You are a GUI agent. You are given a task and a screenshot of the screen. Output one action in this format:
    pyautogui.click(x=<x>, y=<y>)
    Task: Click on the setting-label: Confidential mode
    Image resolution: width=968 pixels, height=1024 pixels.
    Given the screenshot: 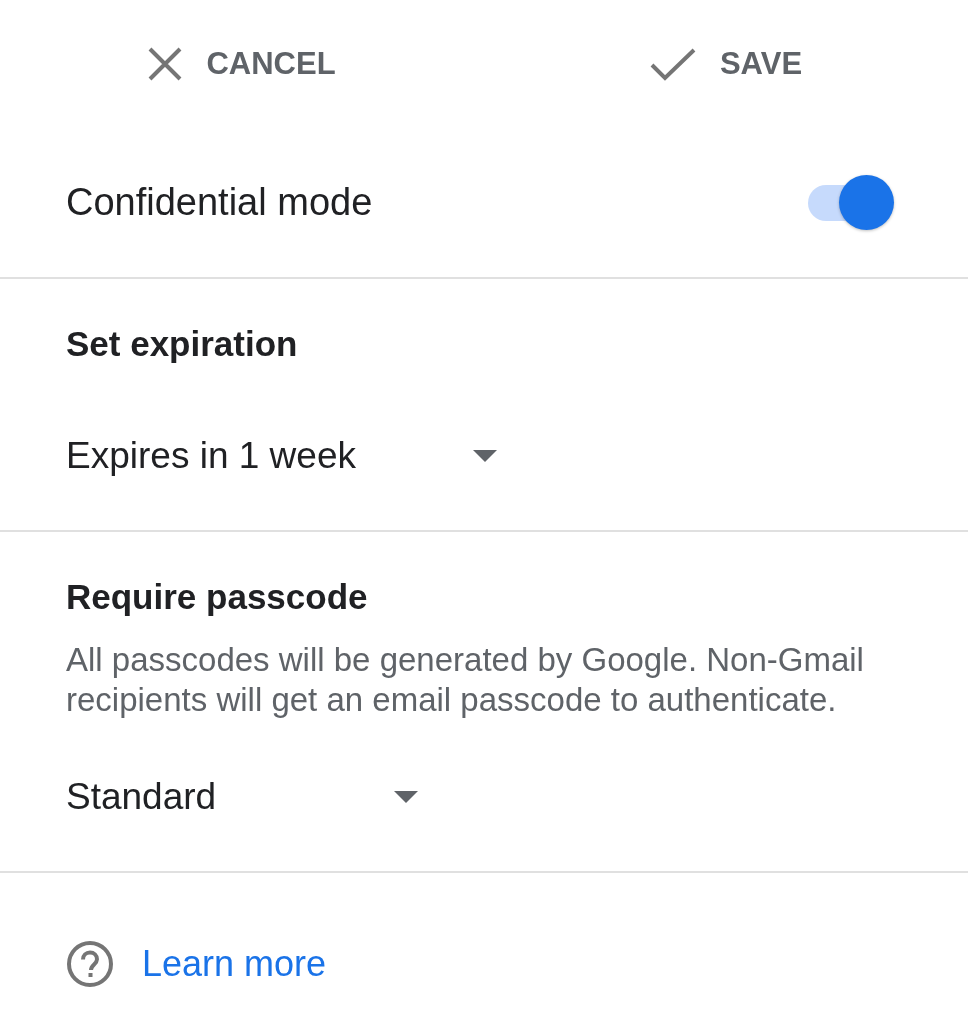 What is the action you would take?
    pyautogui.click(x=219, y=202)
    